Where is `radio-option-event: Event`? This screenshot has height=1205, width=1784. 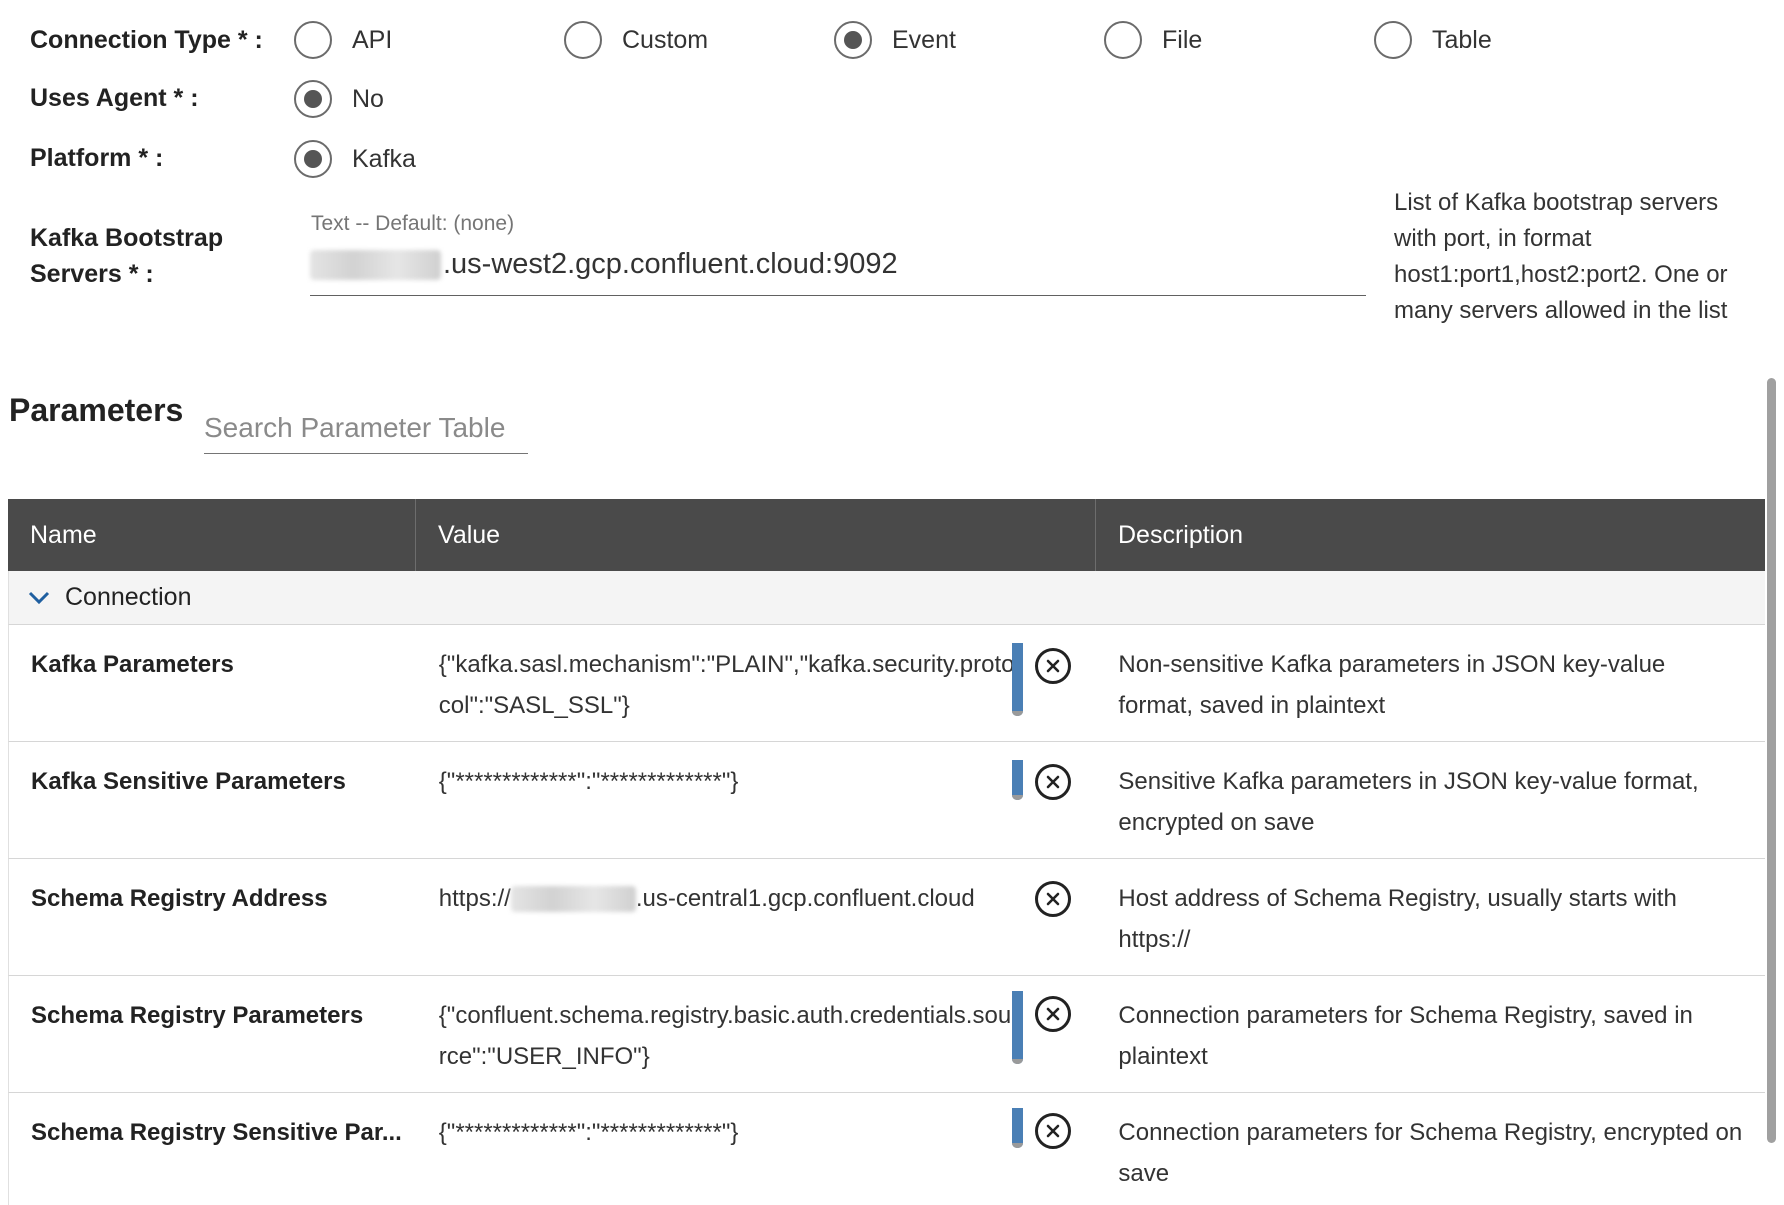
radio-option-event: Event is located at coordinates (895, 40).